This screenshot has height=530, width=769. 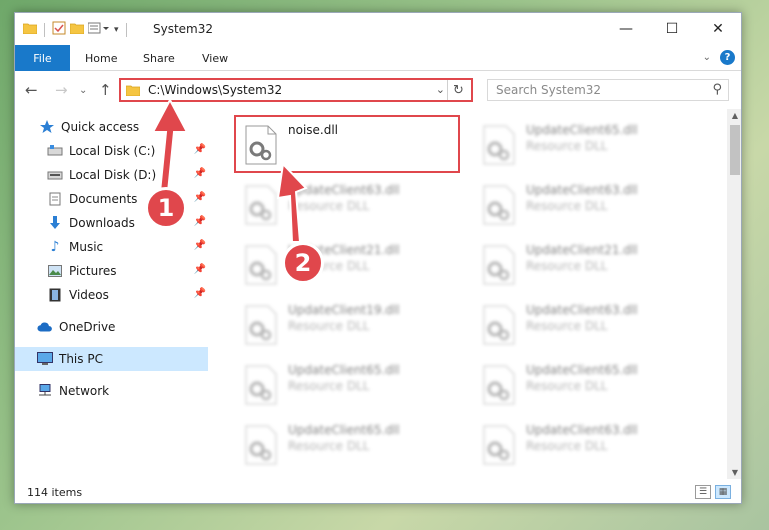 I want to click on file-name: noise.dll, so click(x=313, y=130).